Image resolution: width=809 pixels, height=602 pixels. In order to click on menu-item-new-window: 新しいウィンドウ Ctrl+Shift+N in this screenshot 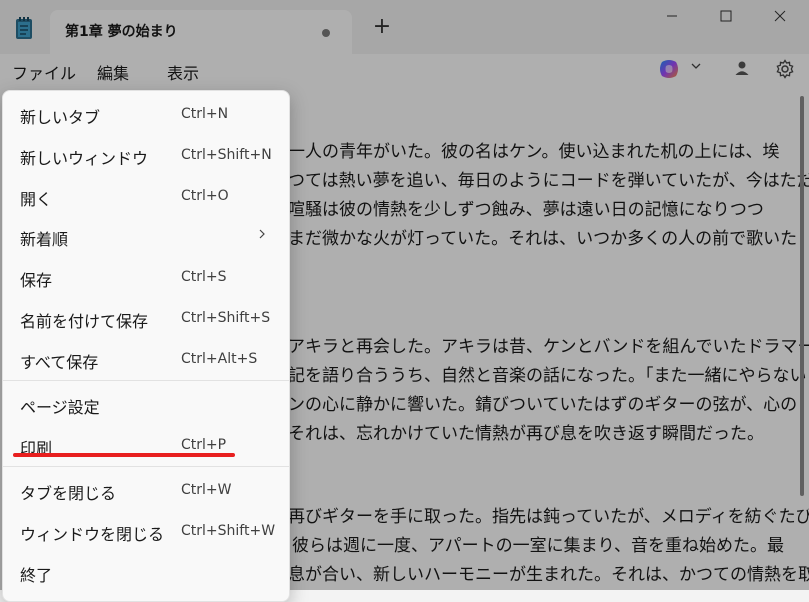, I will do `click(146, 156)`.